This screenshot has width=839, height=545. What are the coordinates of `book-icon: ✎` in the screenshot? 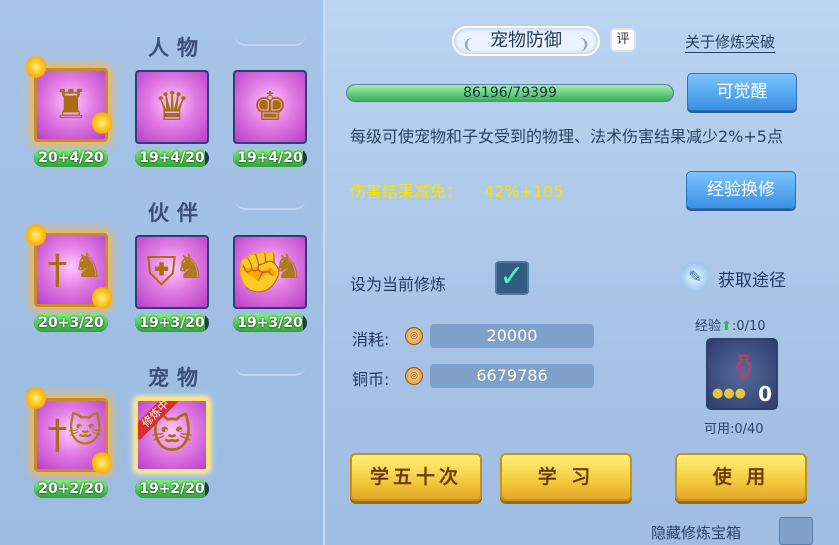 It's located at (695, 277).